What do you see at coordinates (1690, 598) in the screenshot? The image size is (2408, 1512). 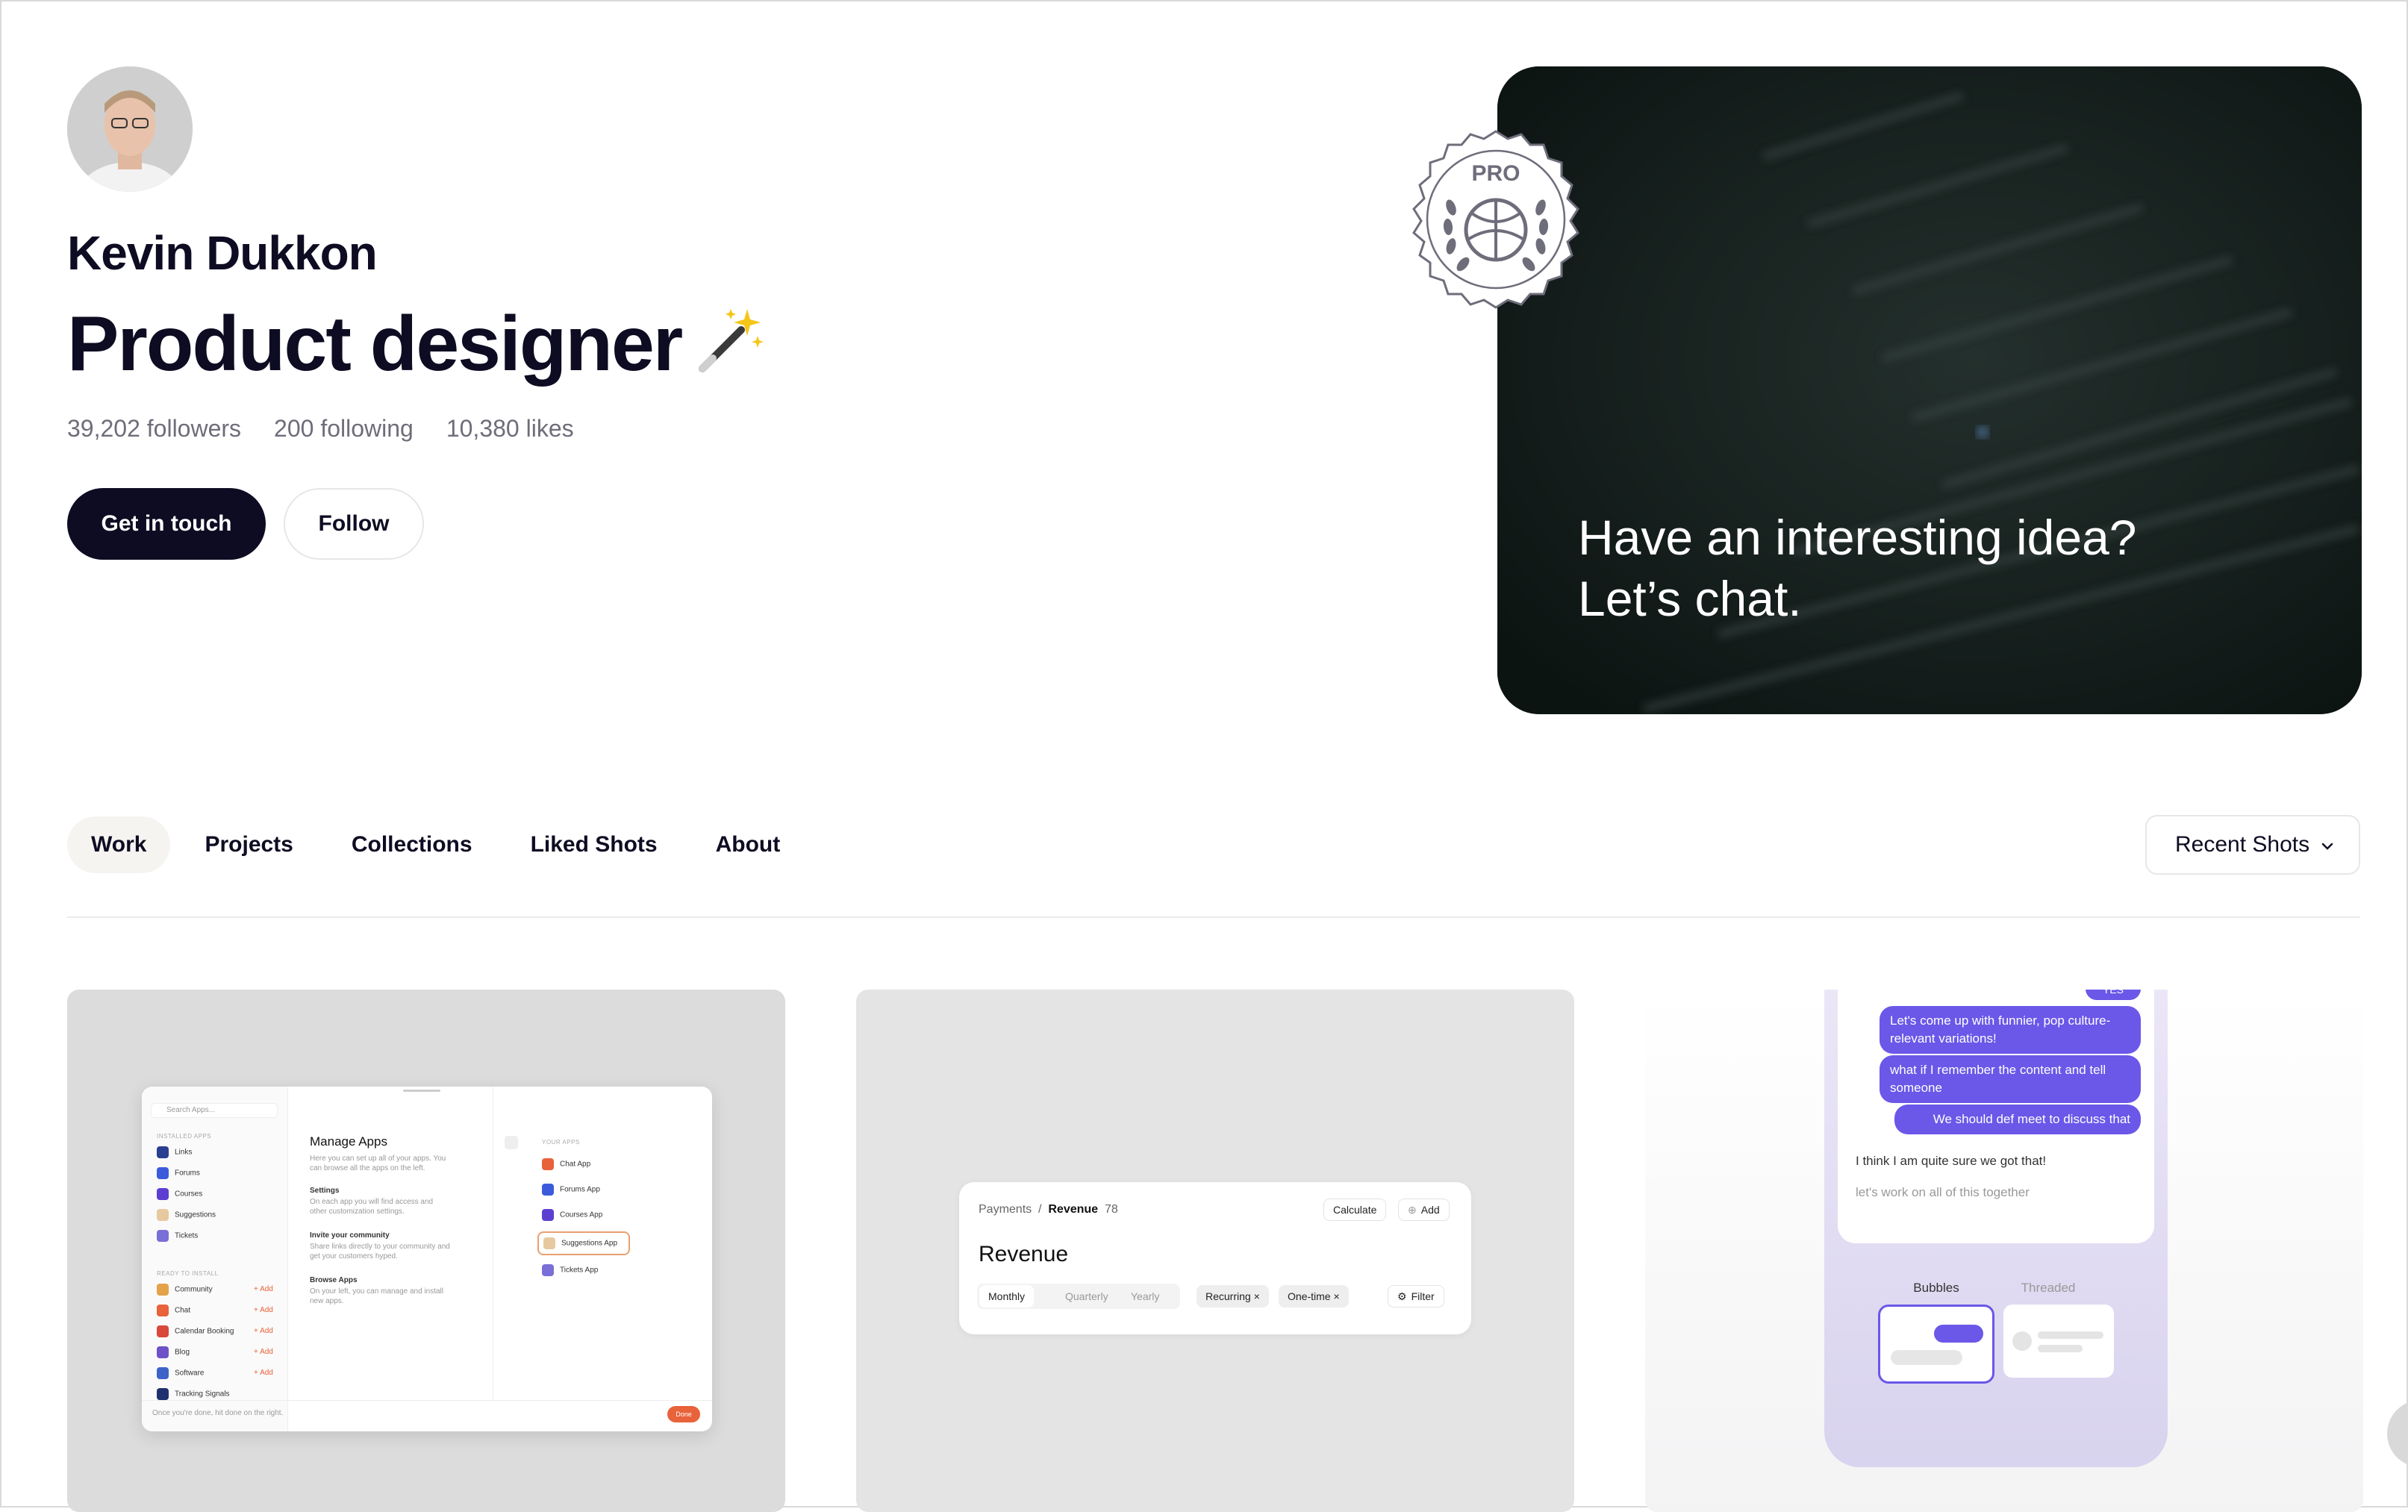 I see `promo-line-2: Let’s chat.` at bounding box center [1690, 598].